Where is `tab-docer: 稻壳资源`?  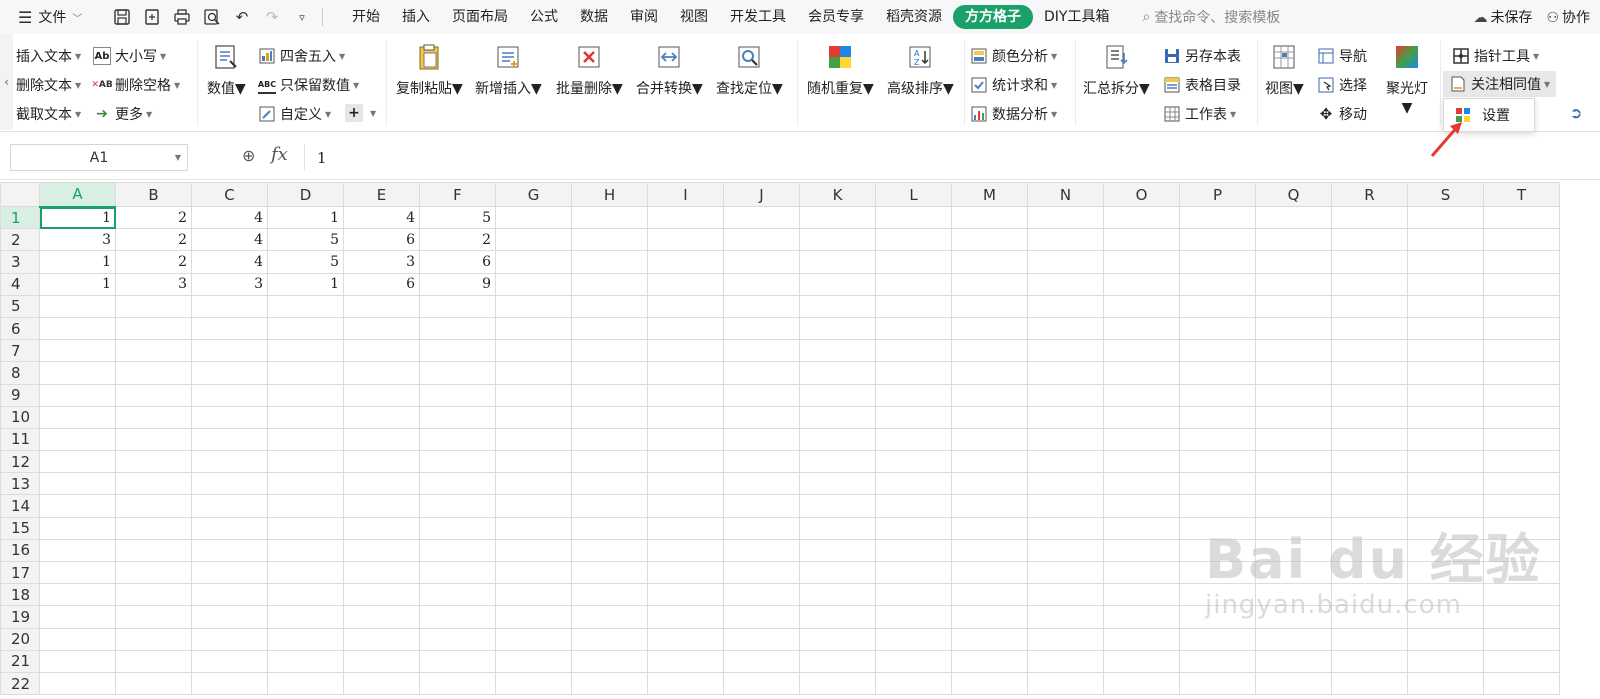
tab-docer: 稻壳资源 is located at coordinates (914, 17).